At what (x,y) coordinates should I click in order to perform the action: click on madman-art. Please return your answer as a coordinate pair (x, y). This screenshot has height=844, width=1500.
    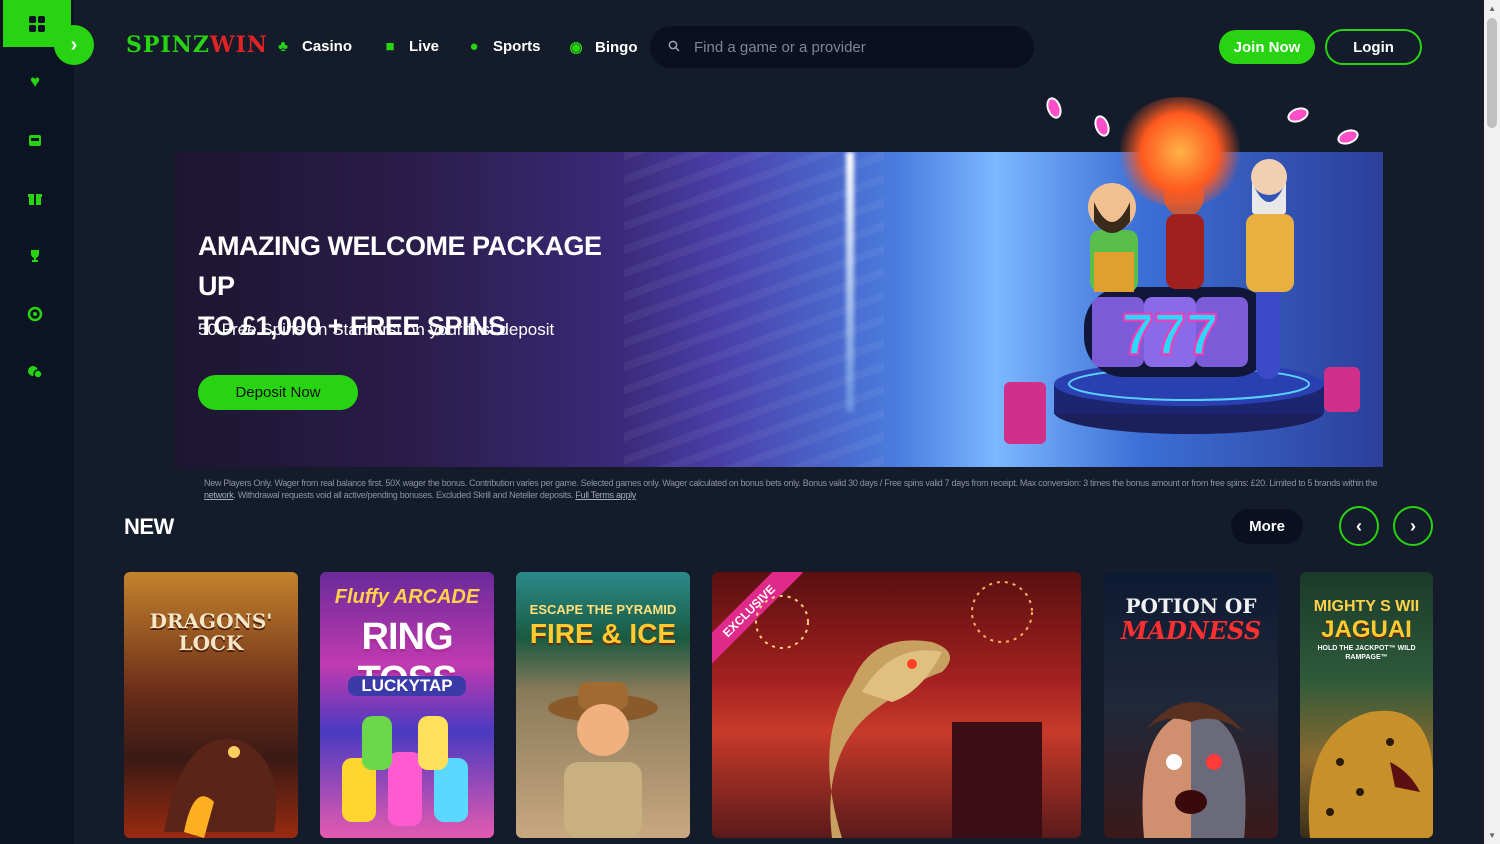
    Looking at the image, I should click on (1194, 770).